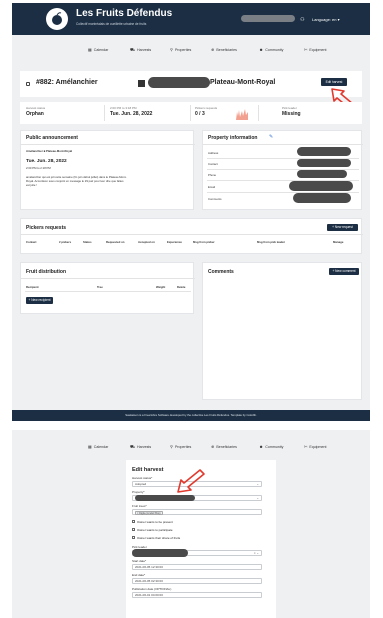  What do you see at coordinates (213, 153) in the screenshot?
I see `property-row-address: Address` at bounding box center [213, 153].